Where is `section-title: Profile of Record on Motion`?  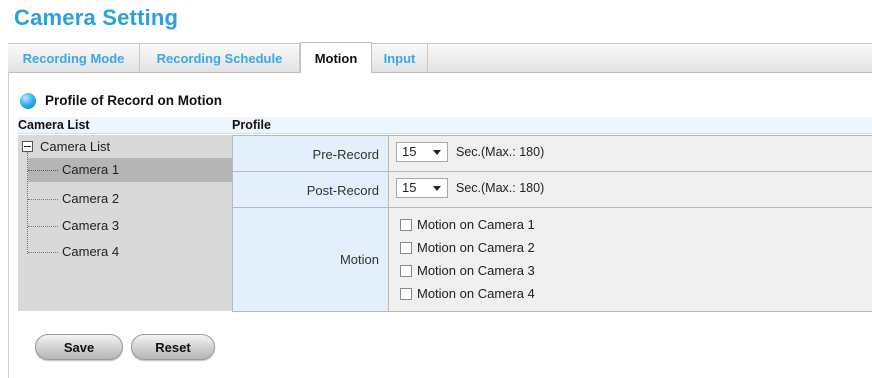
section-title: Profile of Record on Motion is located at coordinates (133, 100).